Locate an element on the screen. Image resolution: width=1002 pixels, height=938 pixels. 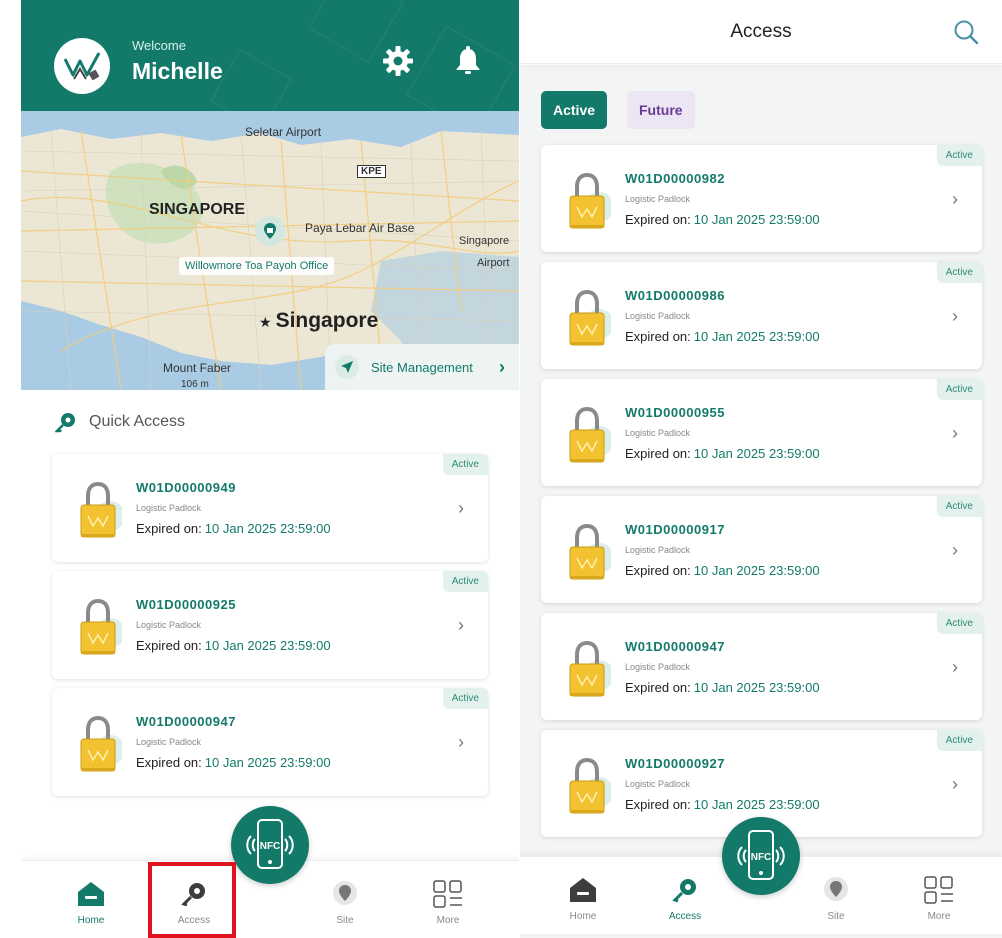
map-label-singapore-region: SINGAPORE is located at coordinates (197, 209).